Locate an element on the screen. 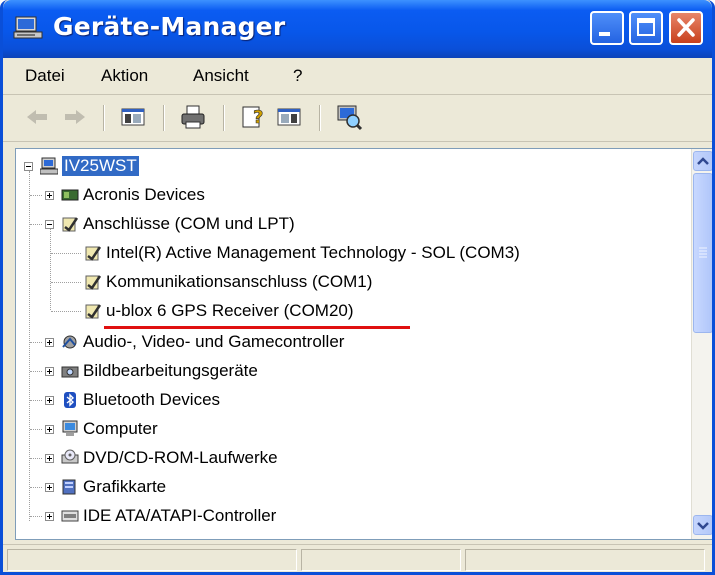 The width and height of the screenshot is (715, 575). category-label: IDE ATA/ATAPI-Controller is located at coordinates (180, 515).